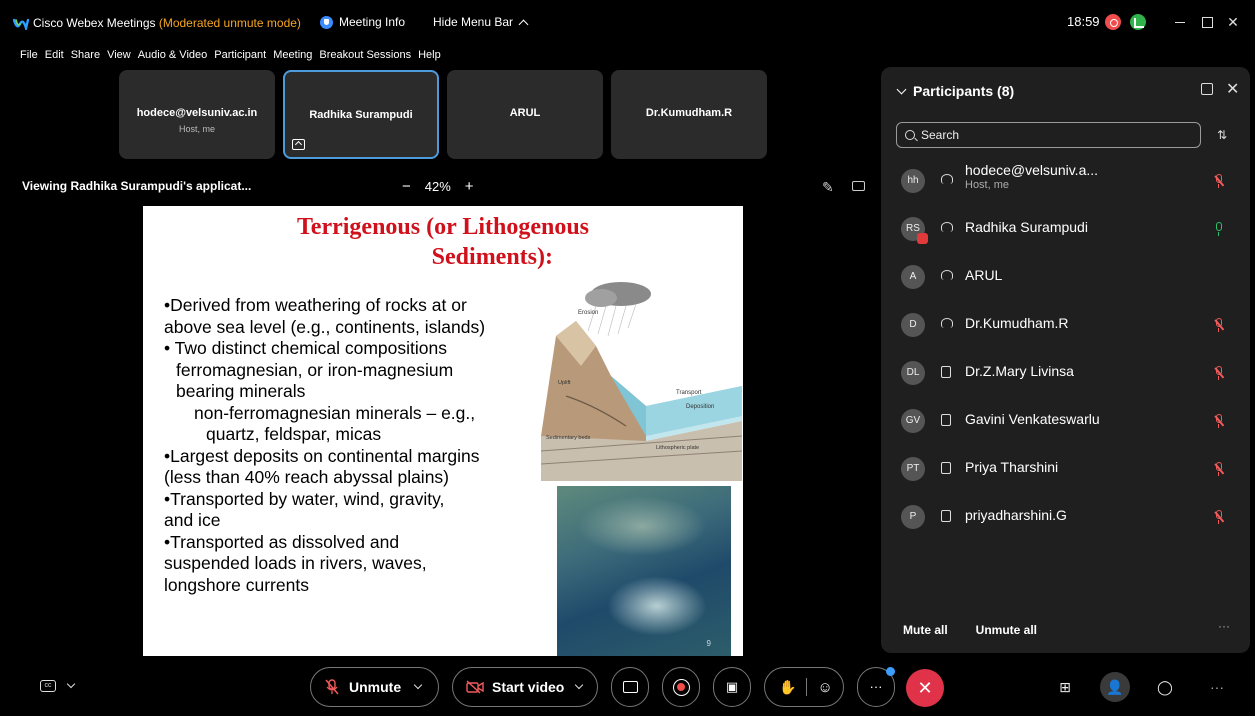  I want to click on network-health-icon, so click(1138, 22).